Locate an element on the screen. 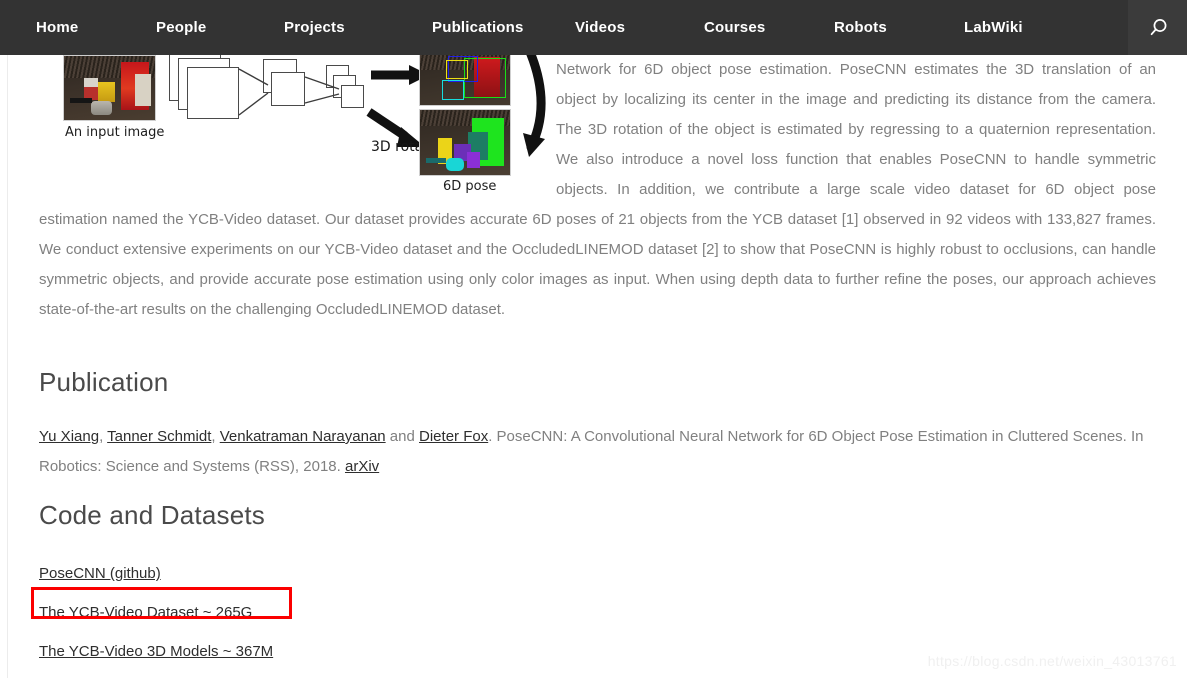 The image size is (1187, 678). nav-item-projects: Projects is located at coordinates (358, 27).